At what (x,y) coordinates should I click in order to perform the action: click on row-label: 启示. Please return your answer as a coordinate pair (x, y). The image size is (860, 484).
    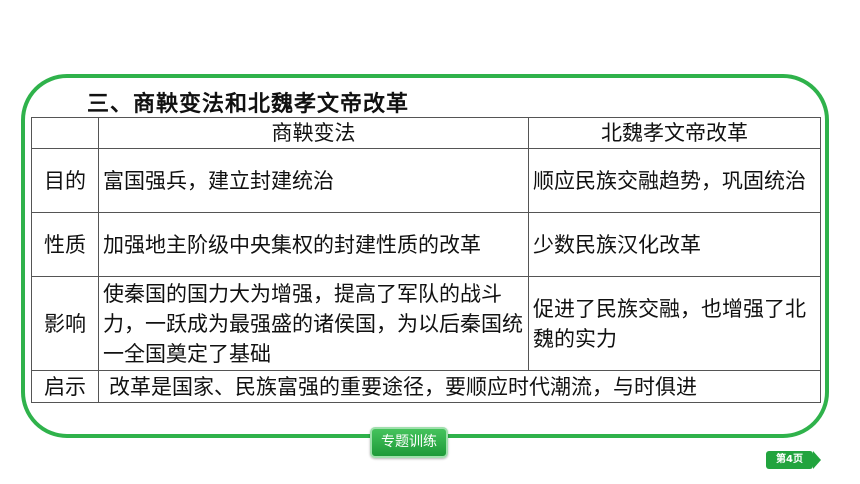
    Looking at the image, I should click on (65, 386).